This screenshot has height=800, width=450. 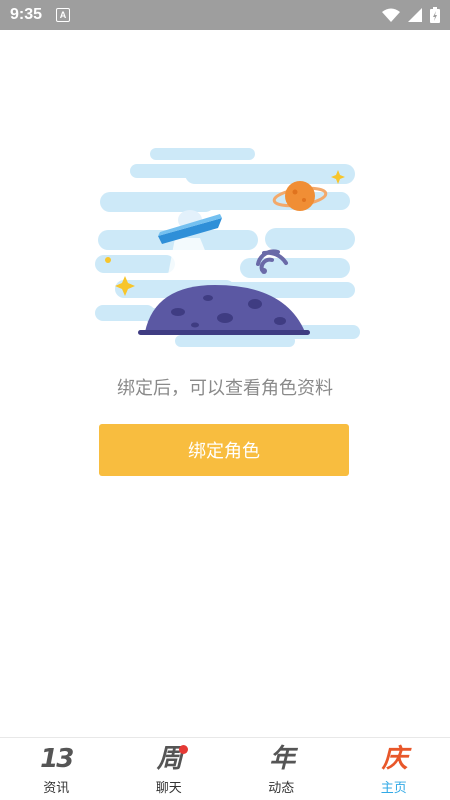 What do you see at coordinates (63, 15) in the screenshot?
I see `notification-icon: A` at bounding box center [63, 15].